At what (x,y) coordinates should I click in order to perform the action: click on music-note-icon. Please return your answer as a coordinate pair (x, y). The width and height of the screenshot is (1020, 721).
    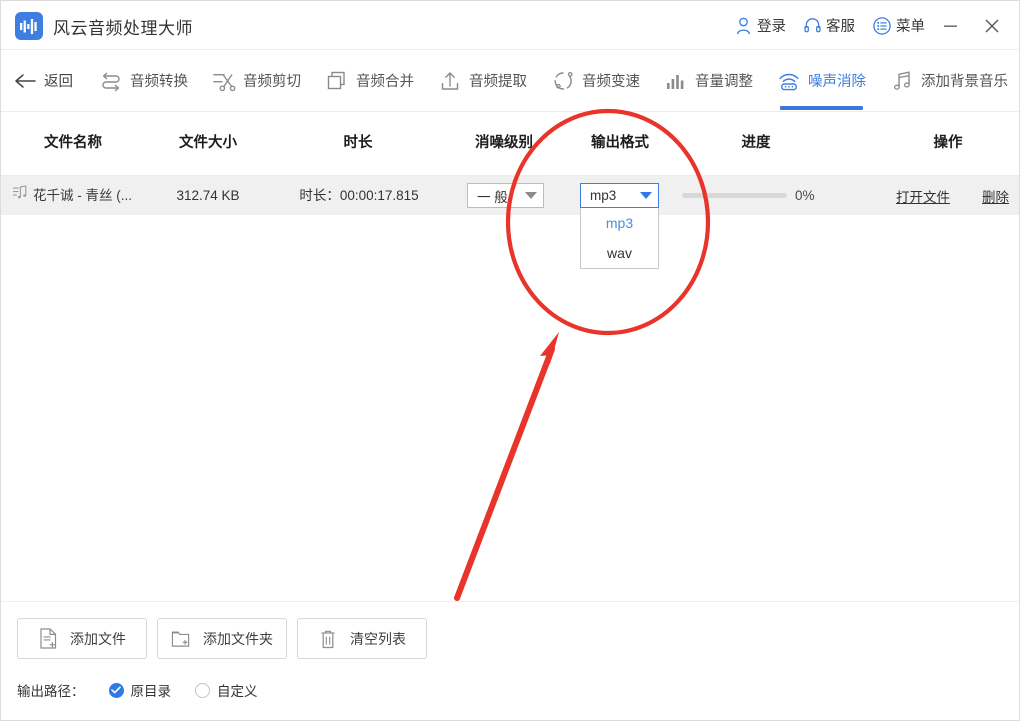
    Looking at the image, I should click on (902, 81).